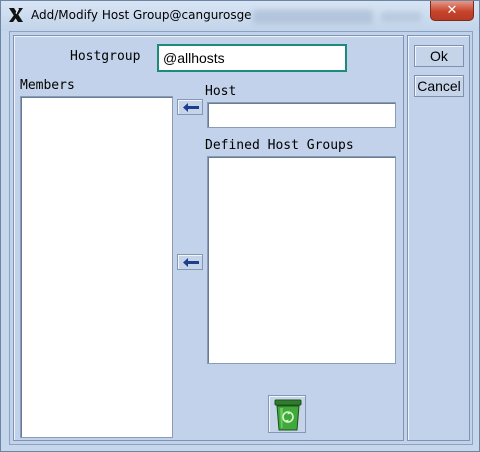 The image size is (480, 452). I want to click on cancel-button: Cancel, so click(439, 86).